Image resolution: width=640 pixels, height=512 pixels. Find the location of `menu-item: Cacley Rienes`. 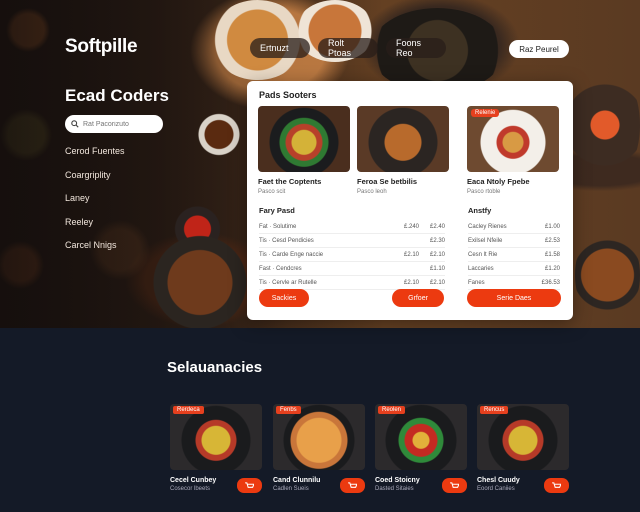

menu-item: Cacley Rienes is located at coordinates (487, 226).